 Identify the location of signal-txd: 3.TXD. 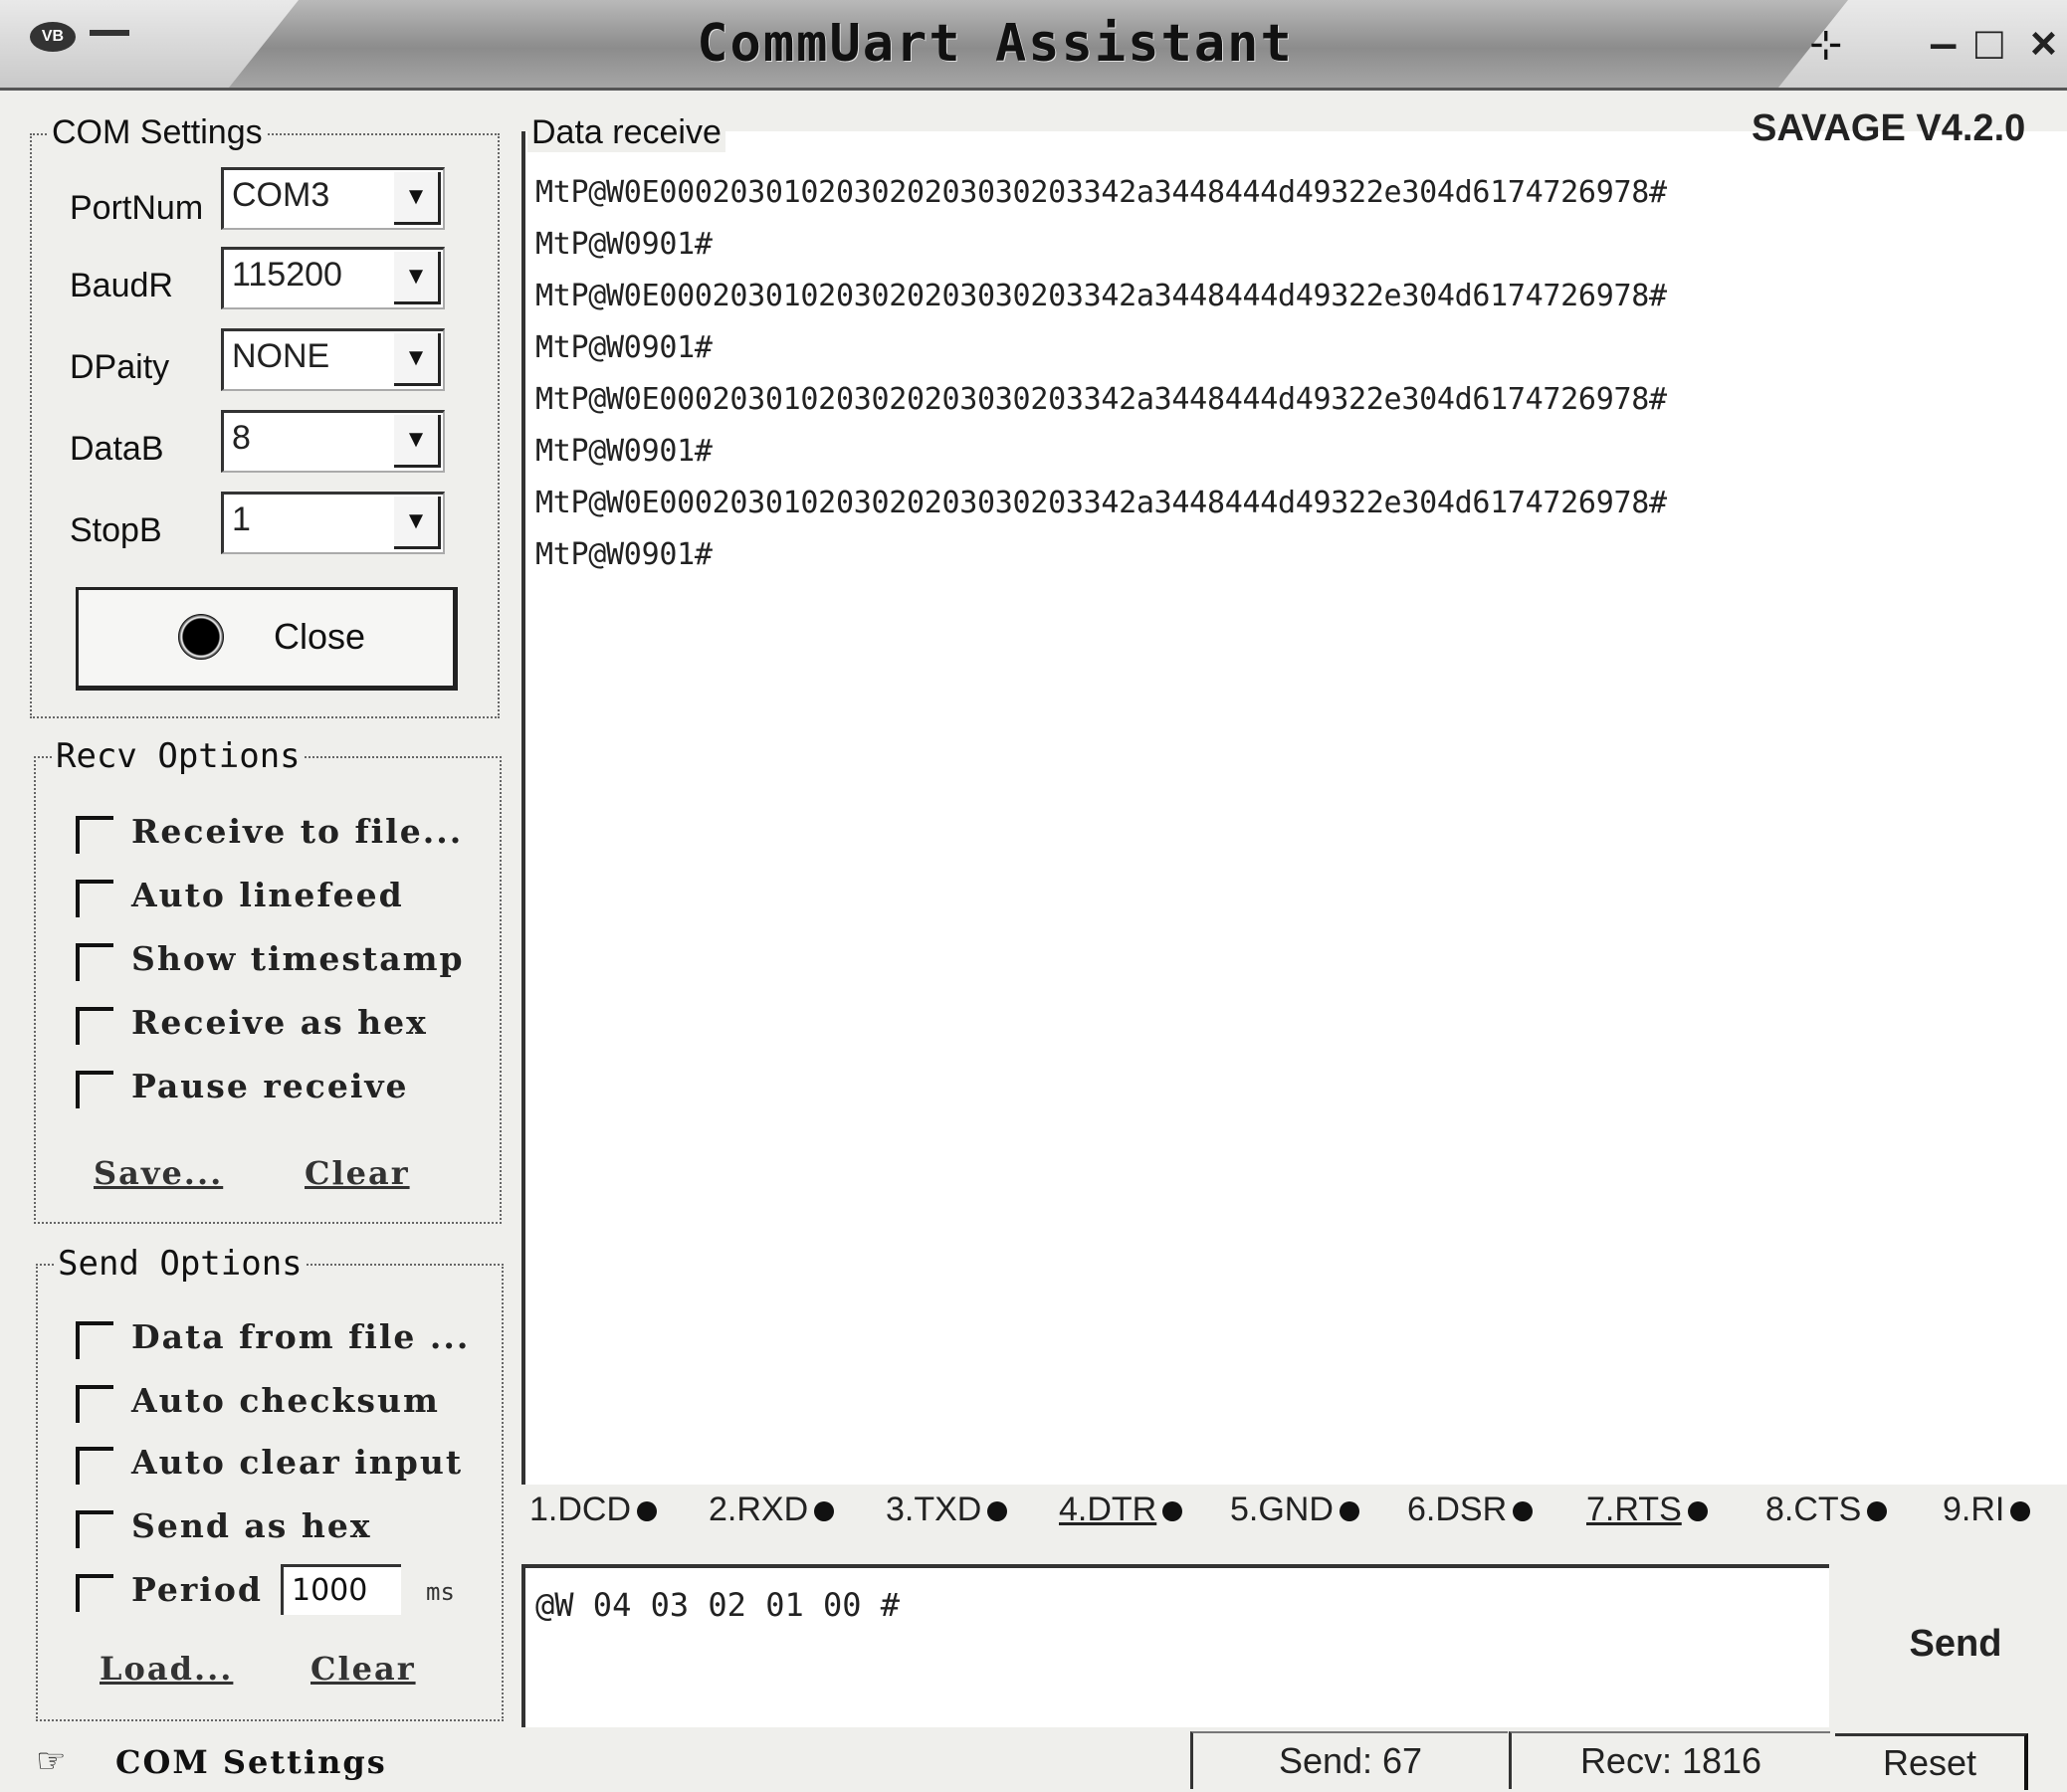
(947, 1510).